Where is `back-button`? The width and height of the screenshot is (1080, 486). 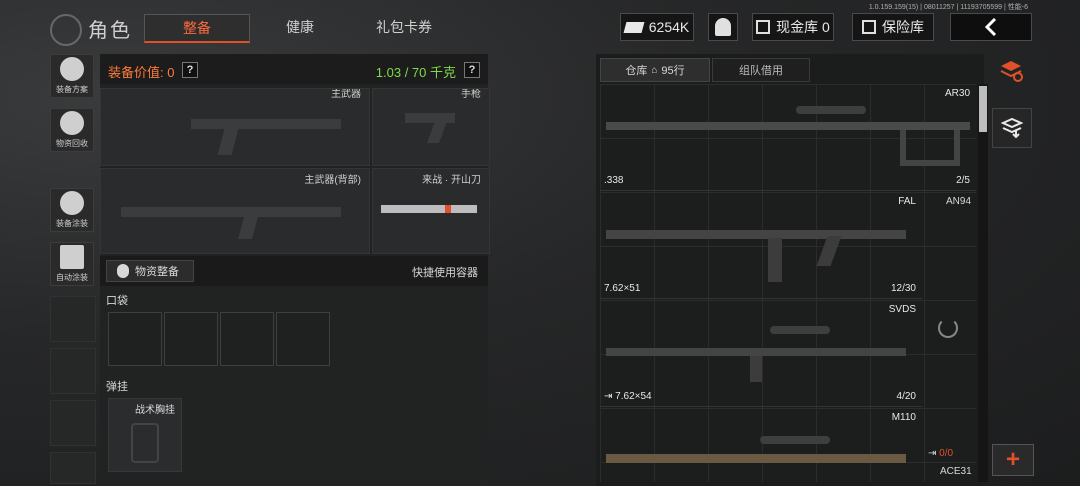
back-button is located at coordinates (991, 27).